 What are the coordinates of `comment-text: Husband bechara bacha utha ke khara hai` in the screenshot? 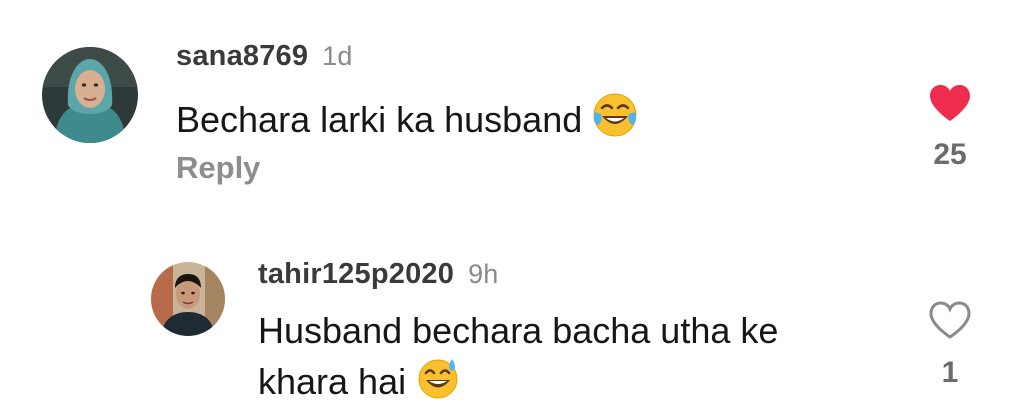 It's located at (518, 356).